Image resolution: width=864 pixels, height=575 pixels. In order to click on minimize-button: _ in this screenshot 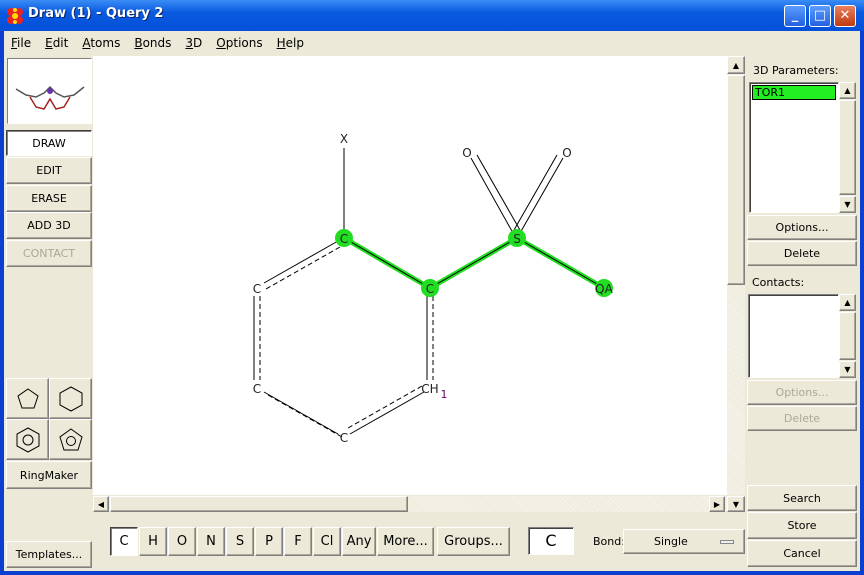, I will do `click(795, 16)`.